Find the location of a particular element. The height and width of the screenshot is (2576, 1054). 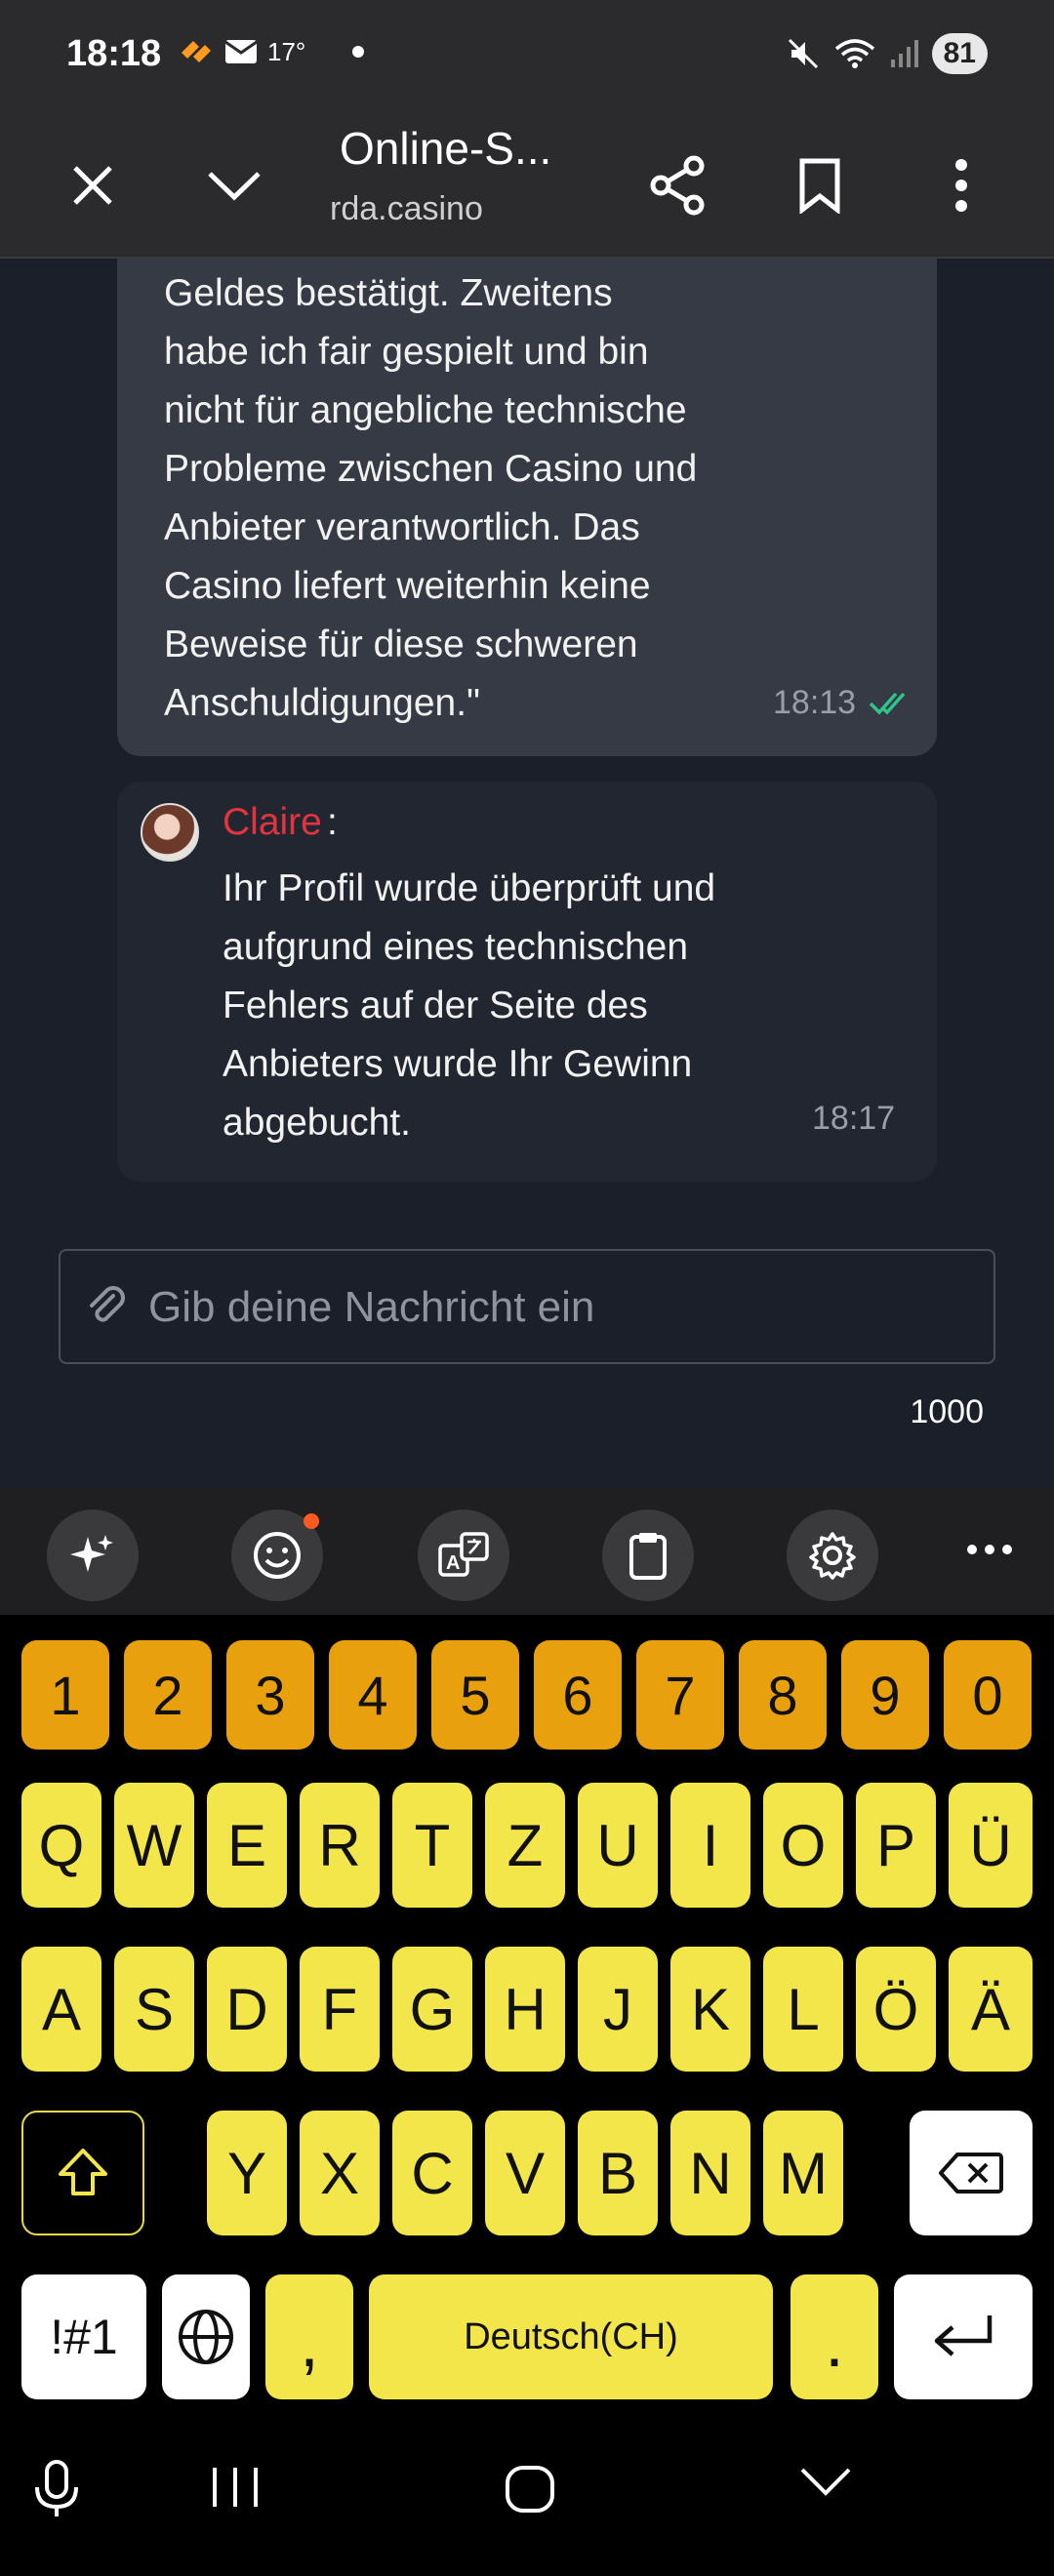

key-o: O is located at coordinates (803, 1845).